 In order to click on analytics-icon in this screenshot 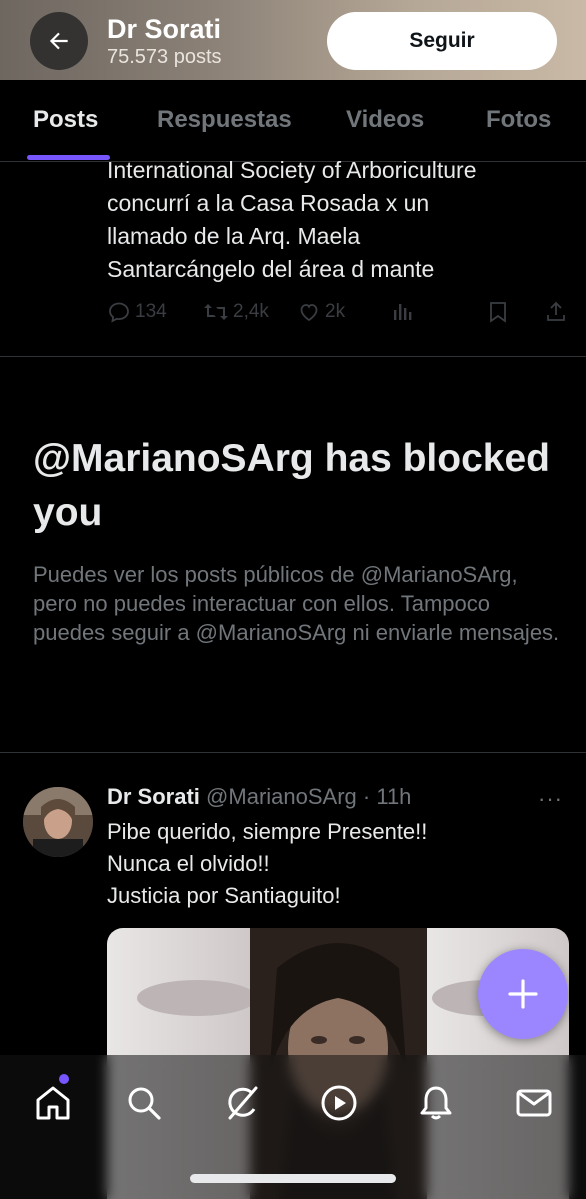, I will do `click(403, 312)`.